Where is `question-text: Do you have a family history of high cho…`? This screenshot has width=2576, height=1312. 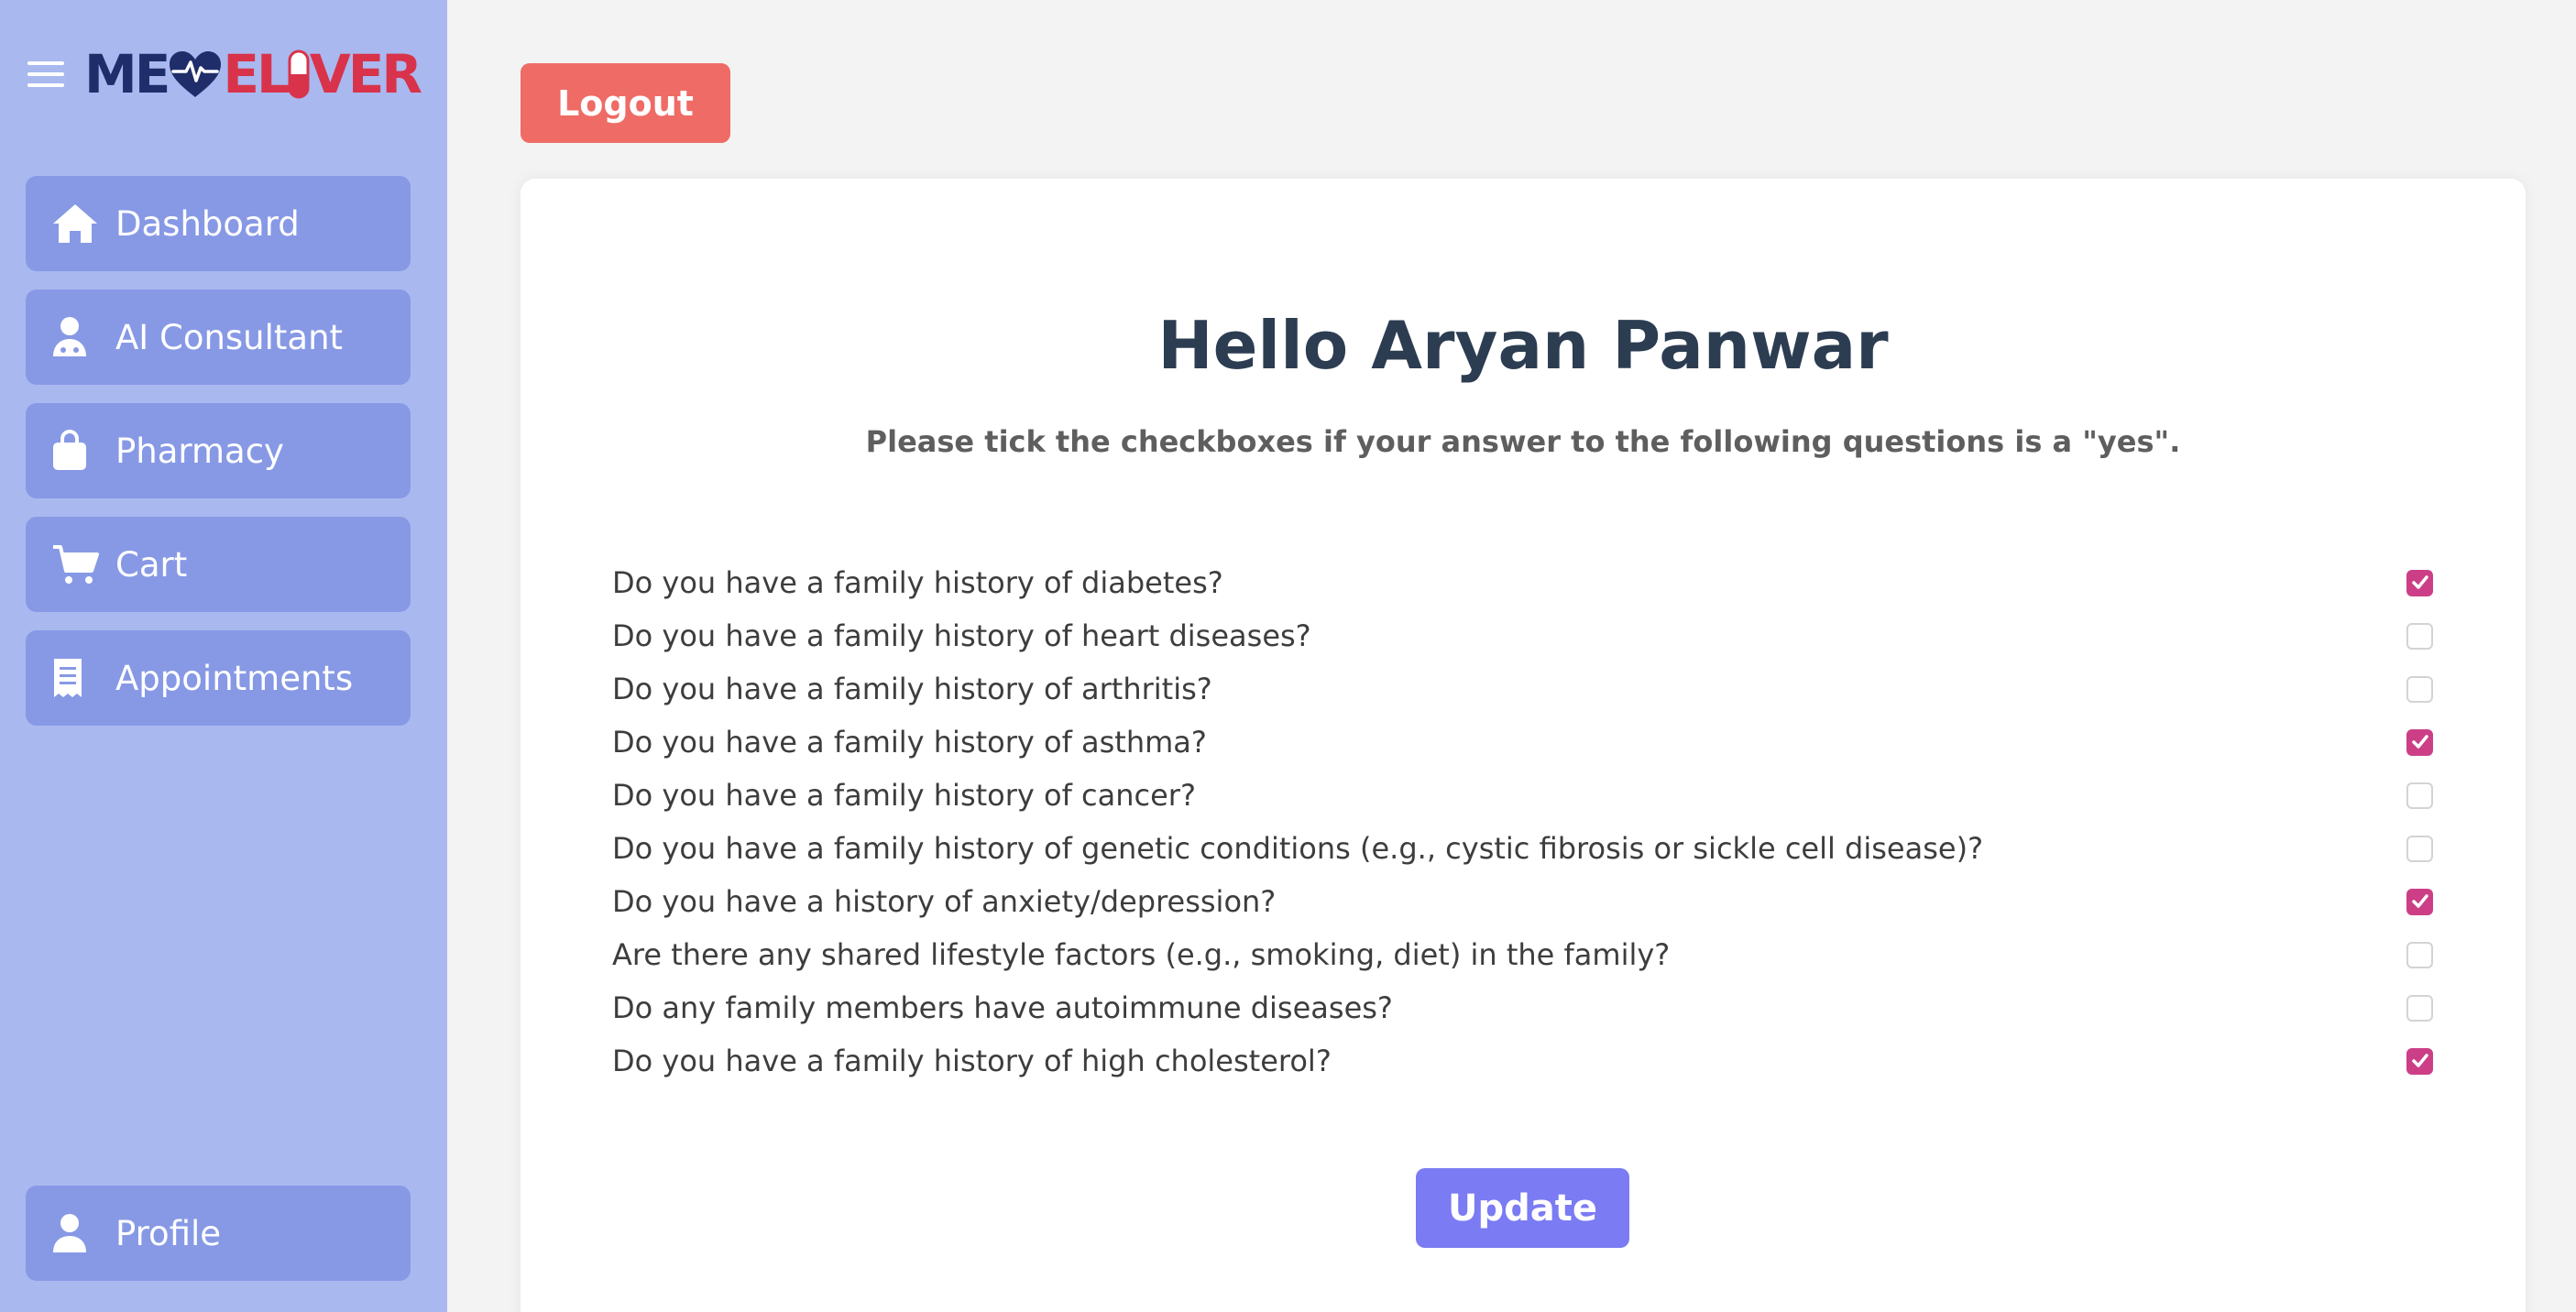
question-text: Do you have a family history of high cho… is located at coordinates (972, 1061).